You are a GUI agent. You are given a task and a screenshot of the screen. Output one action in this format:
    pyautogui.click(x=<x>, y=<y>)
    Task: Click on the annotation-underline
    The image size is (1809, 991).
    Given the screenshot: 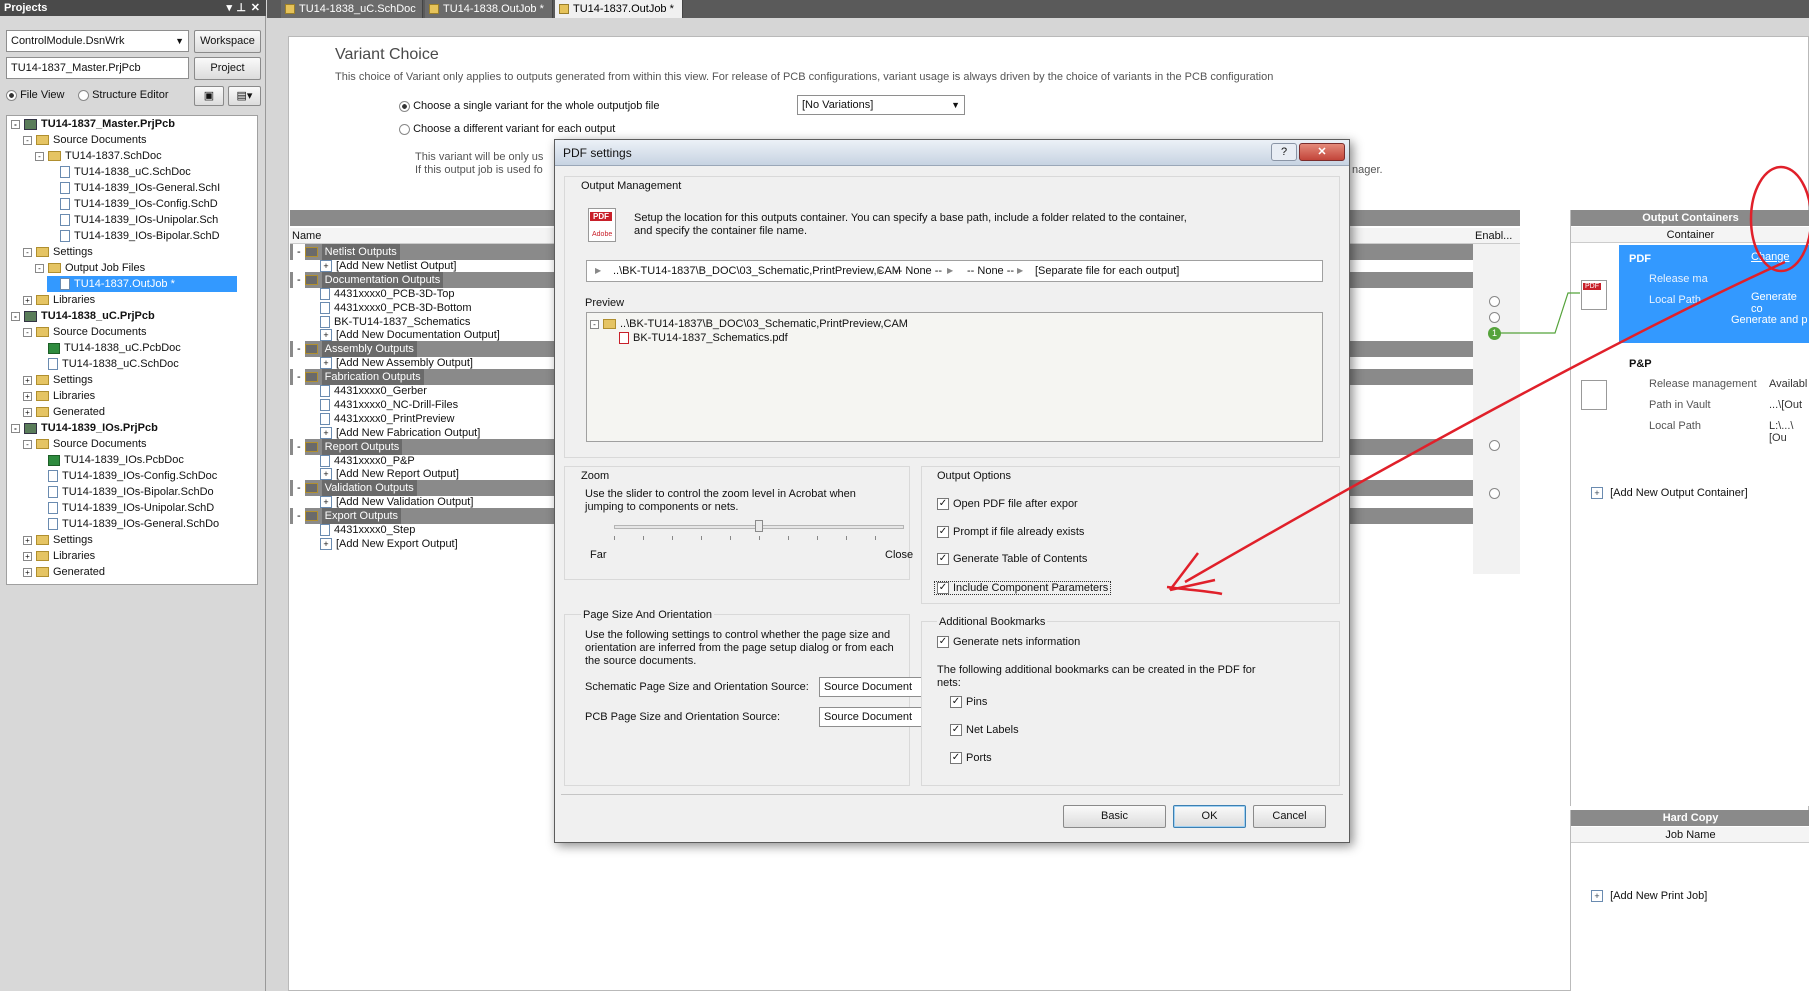 What is the action you would take?
    pyautogui.click(x=1194, y=590)
    